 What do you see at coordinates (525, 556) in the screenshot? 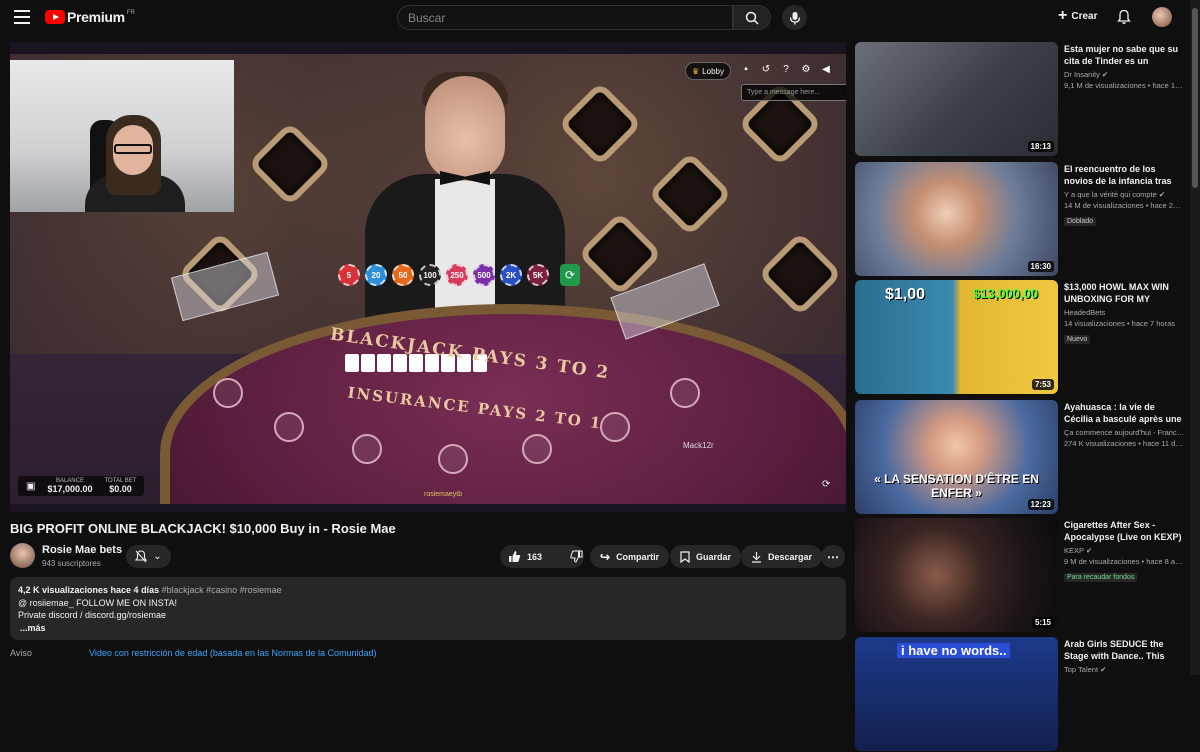
I see `like-button: 163` at bounding box center [525, 556].